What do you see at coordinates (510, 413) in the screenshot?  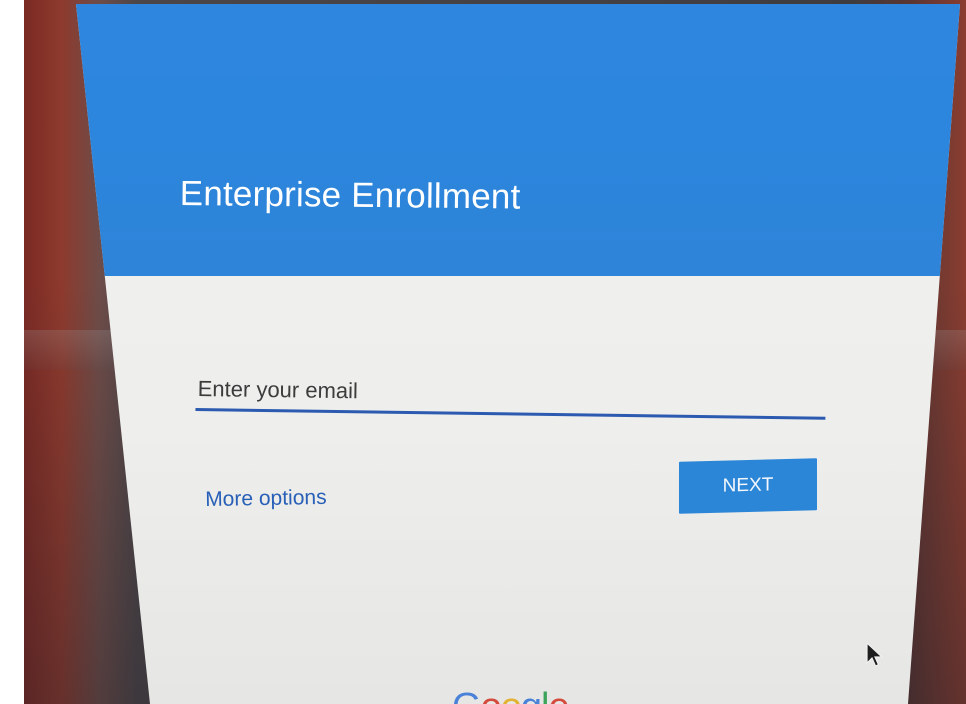 I see `email-underline` at bounding box center [510, 413].